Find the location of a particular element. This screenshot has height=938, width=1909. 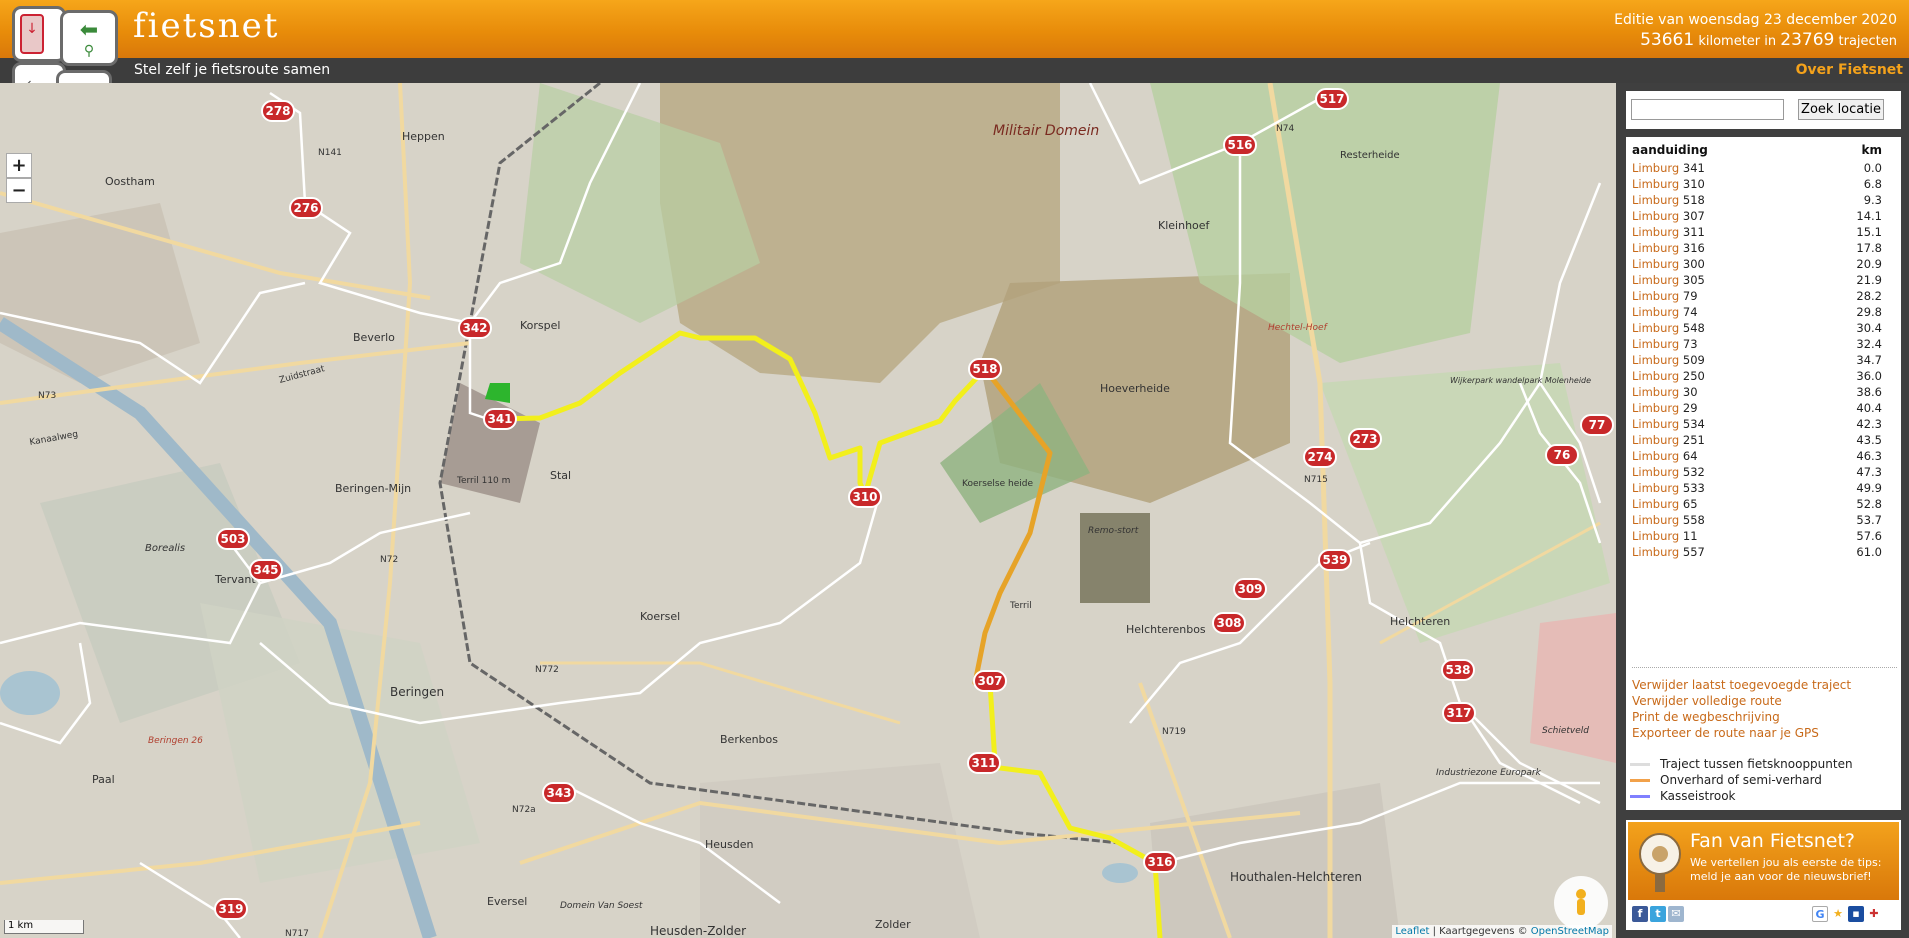

search-location-button: Zoek locatie is located at coordinates (1841, 109).